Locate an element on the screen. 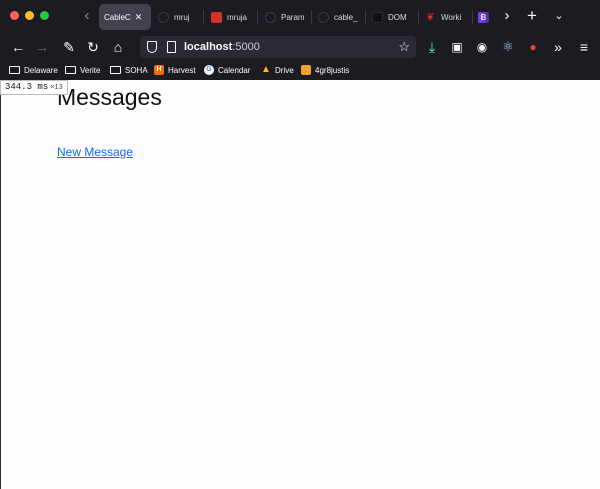 The width and height of the screenshot is (600, 489). bookmark-label: Calendar is located at coordinates (234, 70).